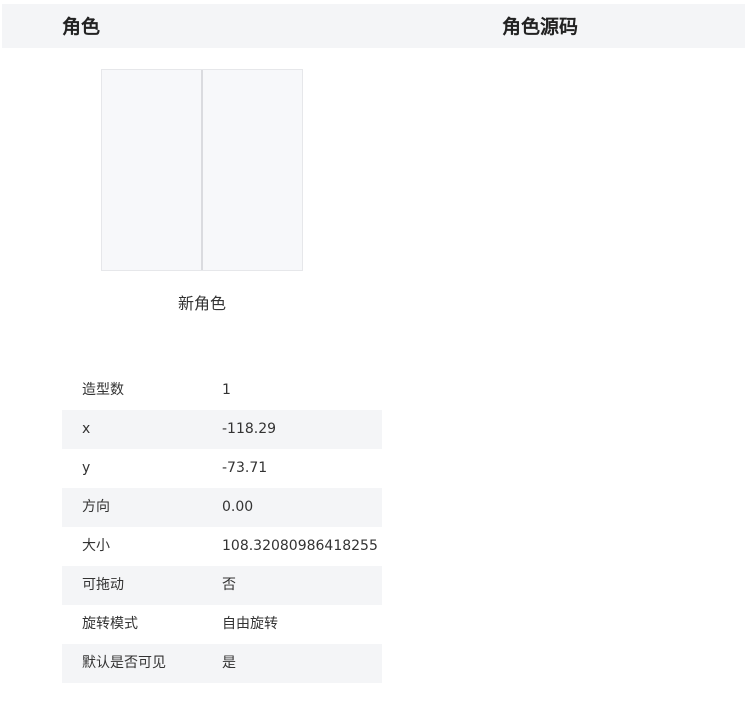  Describe the element at coordinates (300, 546) in the screenshot. I see `property-value: 108.32080986418255` at that location.